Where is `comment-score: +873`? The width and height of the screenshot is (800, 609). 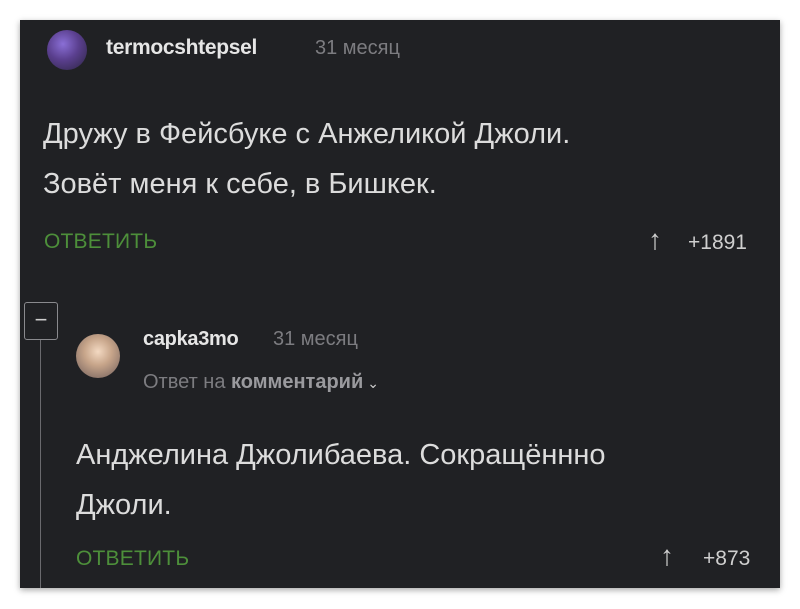 comment-score: +873 is located at coordinates (727, 558).